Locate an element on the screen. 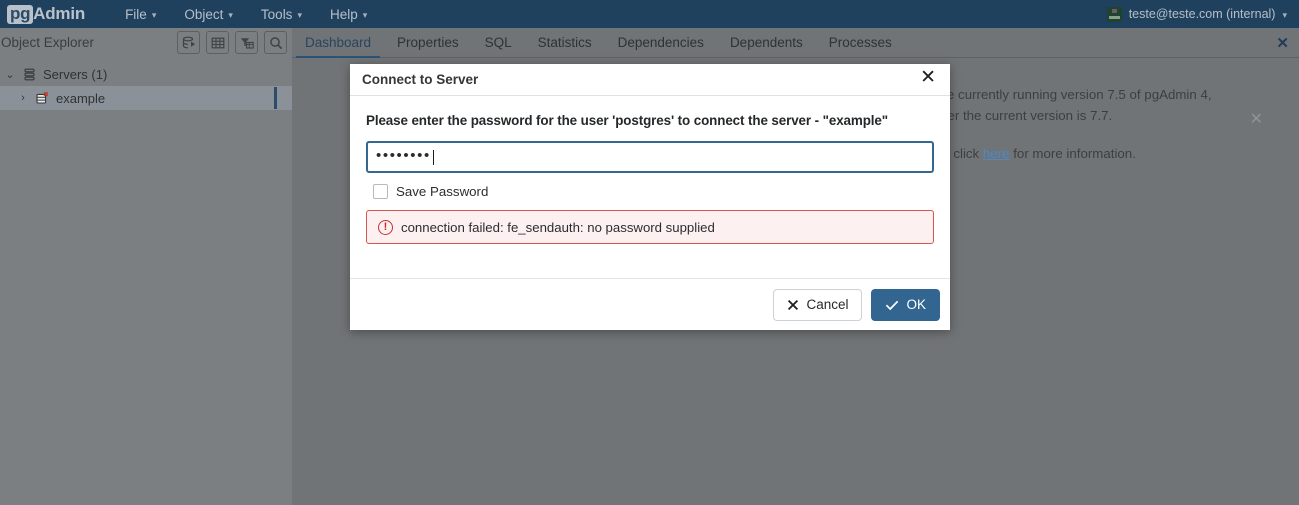 The width and height of the screenshot is (1299, 505). menu-object: Object ▾ is located at coordinates (208, 14).